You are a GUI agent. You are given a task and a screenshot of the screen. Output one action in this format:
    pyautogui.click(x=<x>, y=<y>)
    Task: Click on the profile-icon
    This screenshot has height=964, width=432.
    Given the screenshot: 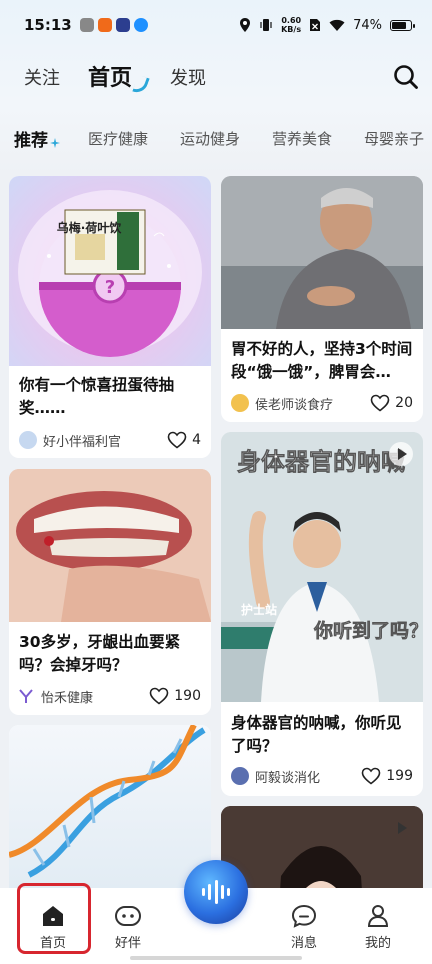 What is the action you would take?
    pyautogui.click(x=378, y=916)
    